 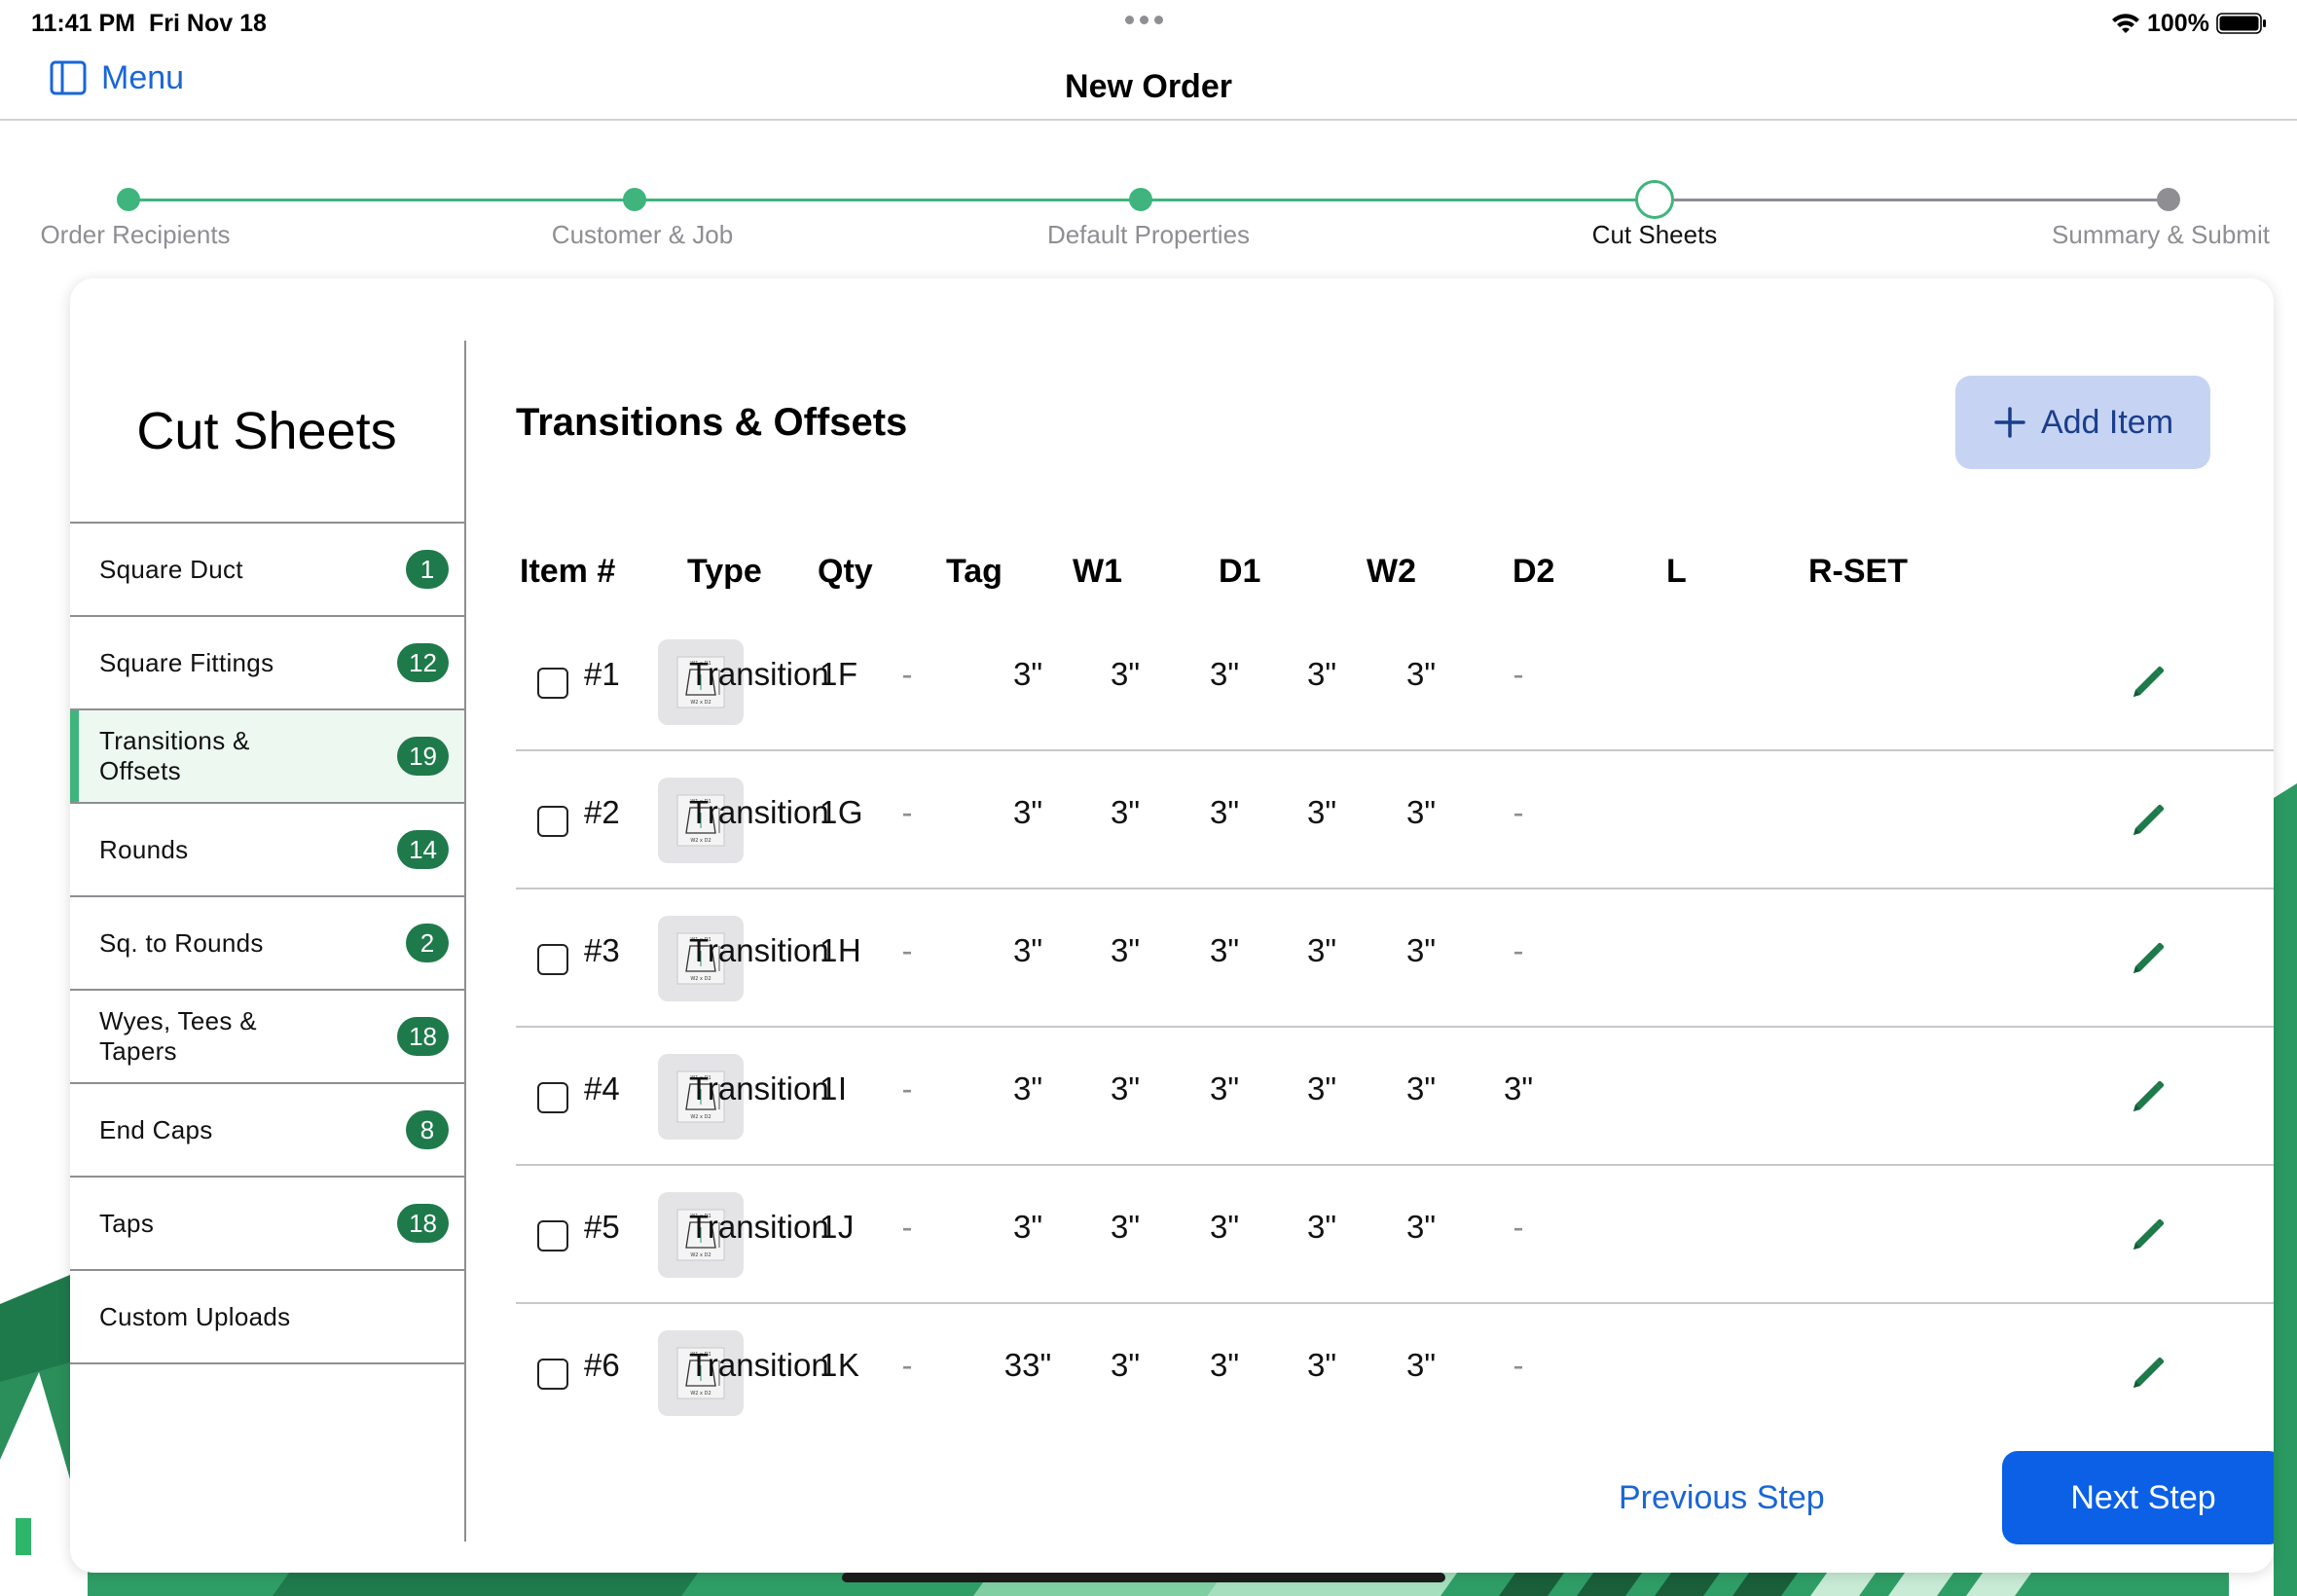 I want to click on step-dot-cut-sheets, so click(x=1654, y=199).